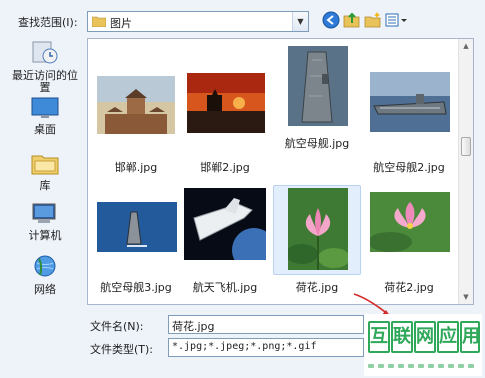 This screenshot has width=485, height=378. What do you see at coordinates (266, 347) in the screenshot?
I see `filetype-select: *.jpg;*.jpeg;*.png;*.gif` at bounding box center [266, 347].